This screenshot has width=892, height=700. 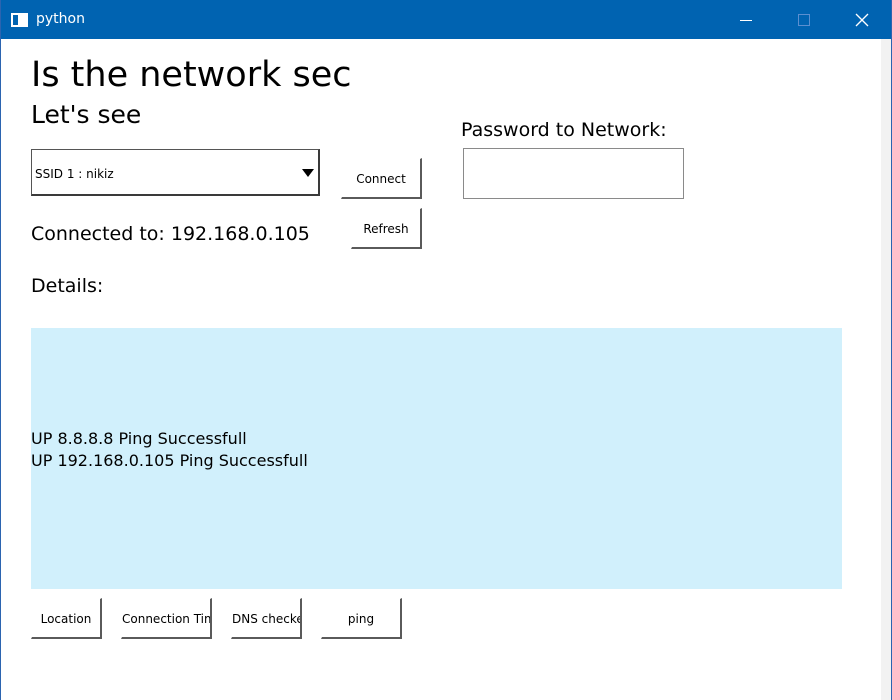 What do you see at coordinates (886, 369) in the screenshot?
I see `window-edge-strip` at bounding box center [886, 369].